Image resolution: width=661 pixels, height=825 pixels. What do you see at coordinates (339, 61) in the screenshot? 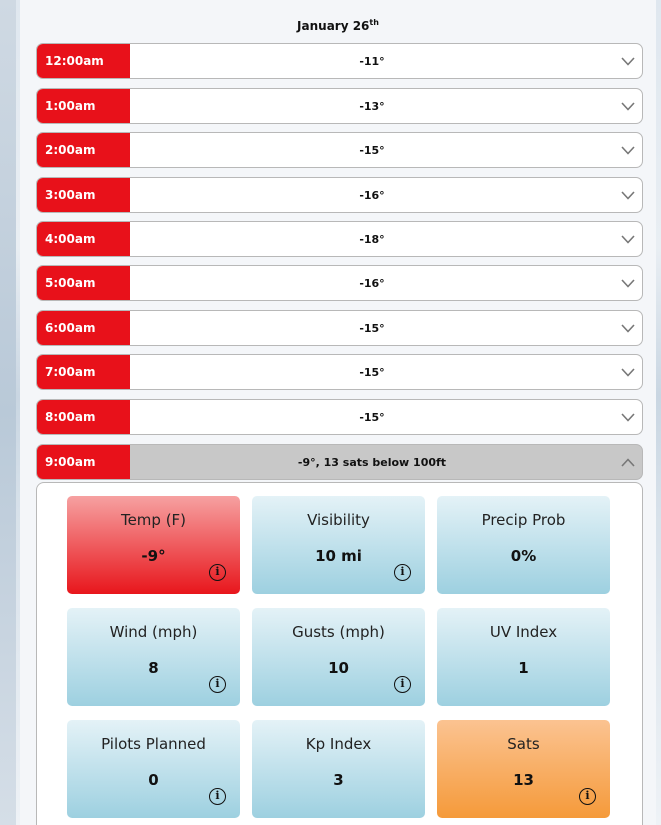
I see `hour-row-12am: 12:00am -11°` at bounding box center [339, 61].